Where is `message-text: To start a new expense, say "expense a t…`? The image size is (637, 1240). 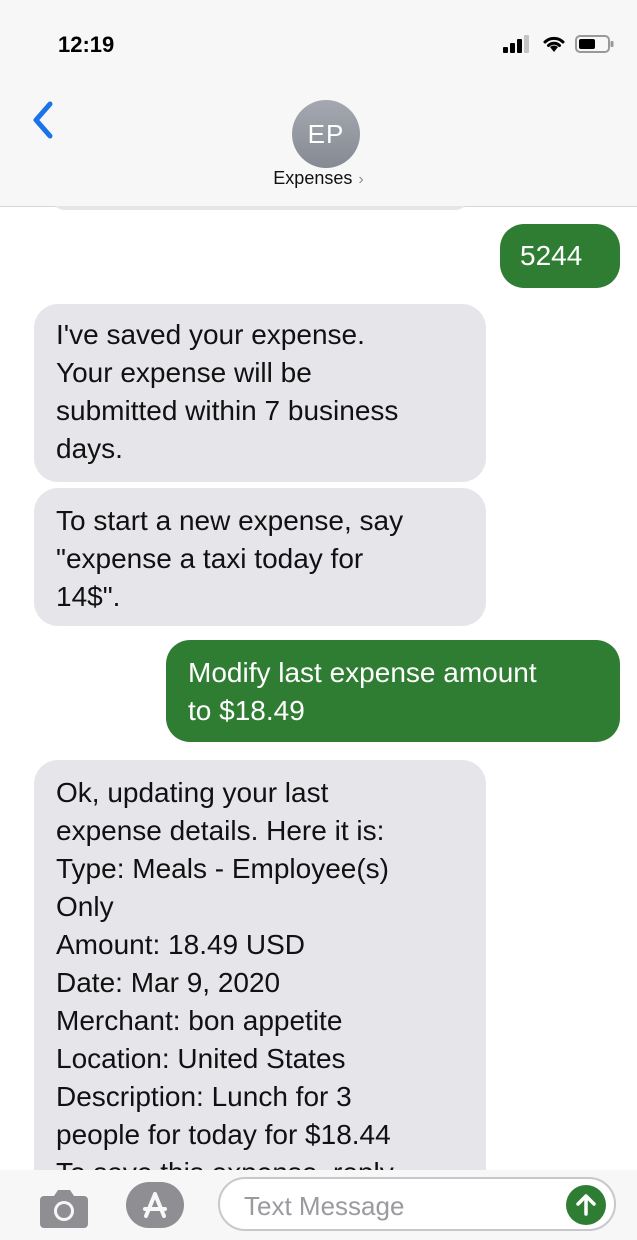
message-text: To start a new expense, say "expense a t… is located at coordinates (230, 558).